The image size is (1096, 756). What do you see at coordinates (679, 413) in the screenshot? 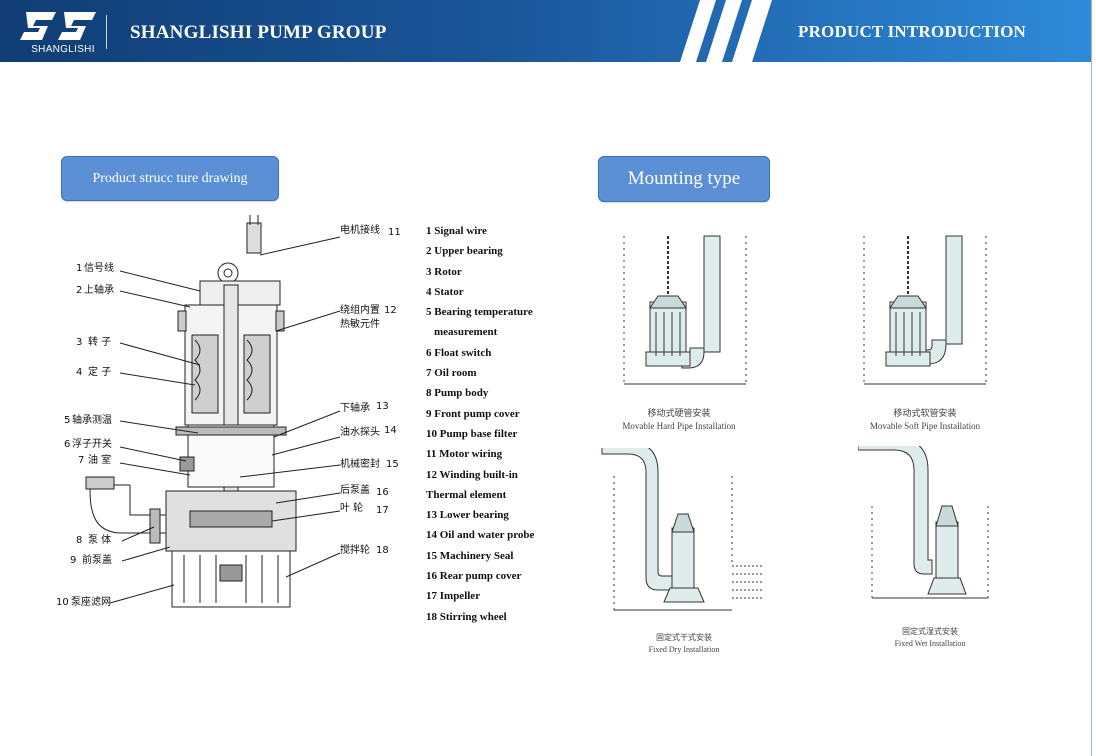
I see `mounting-hard-pipe-cn: 移动式硬管安装` at bounding box center [679, 413].